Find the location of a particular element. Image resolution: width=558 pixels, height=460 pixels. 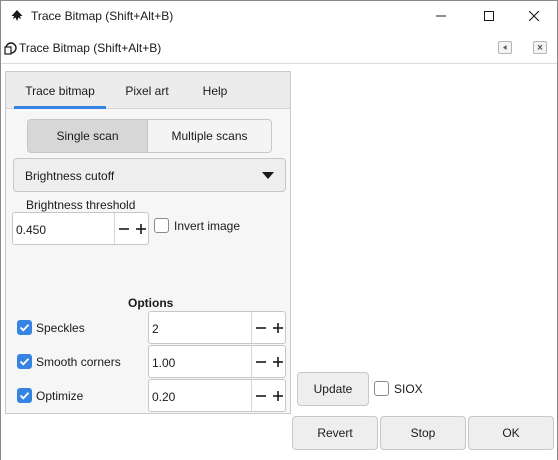

ok-button: OK is located at coordinates (511, 433).